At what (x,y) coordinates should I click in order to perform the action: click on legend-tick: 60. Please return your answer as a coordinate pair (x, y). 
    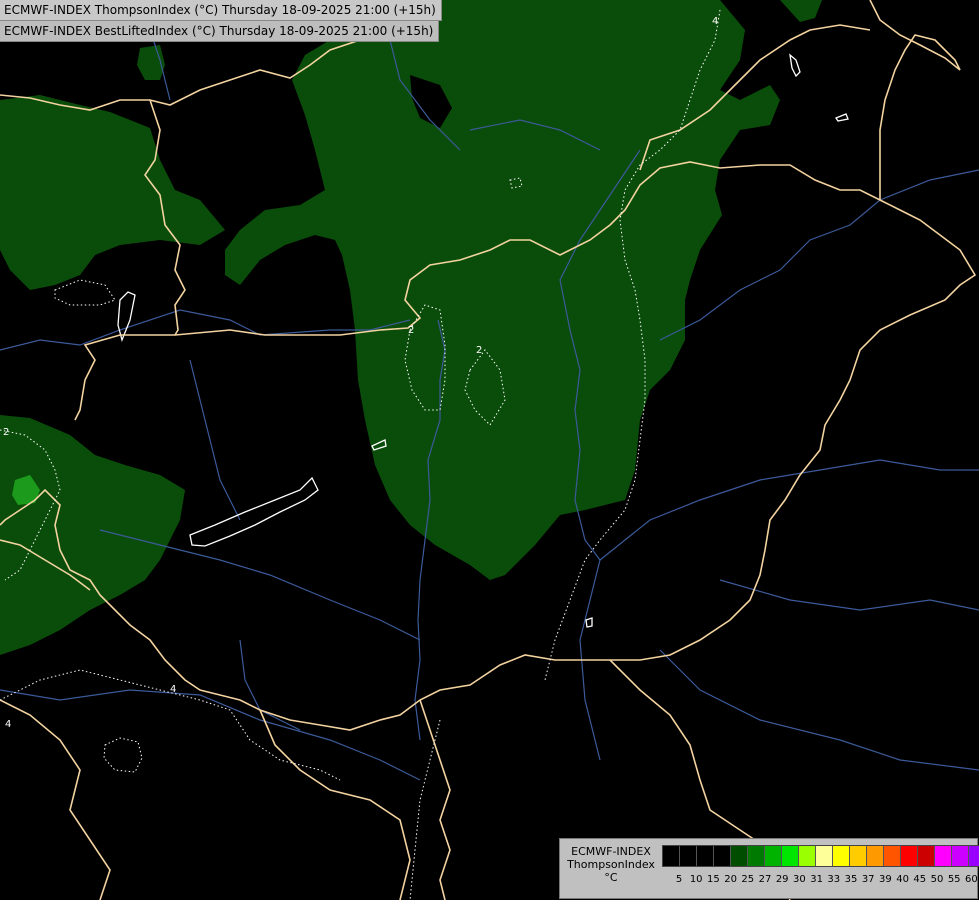
    Looking at the image, I should click on (971, 879).